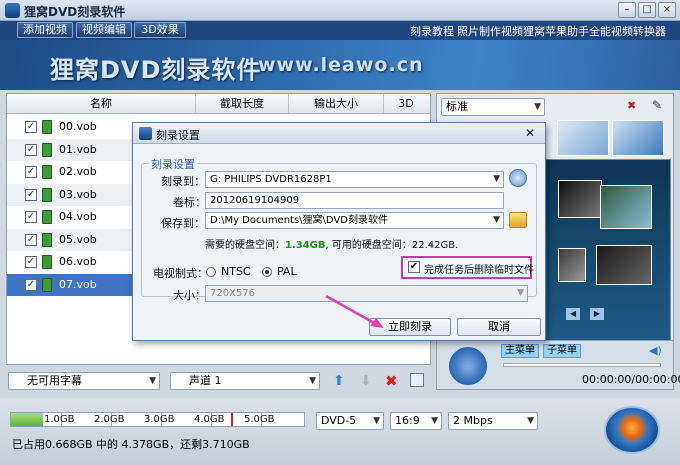  I want to click on maximize-button: □, so click(647, 10).